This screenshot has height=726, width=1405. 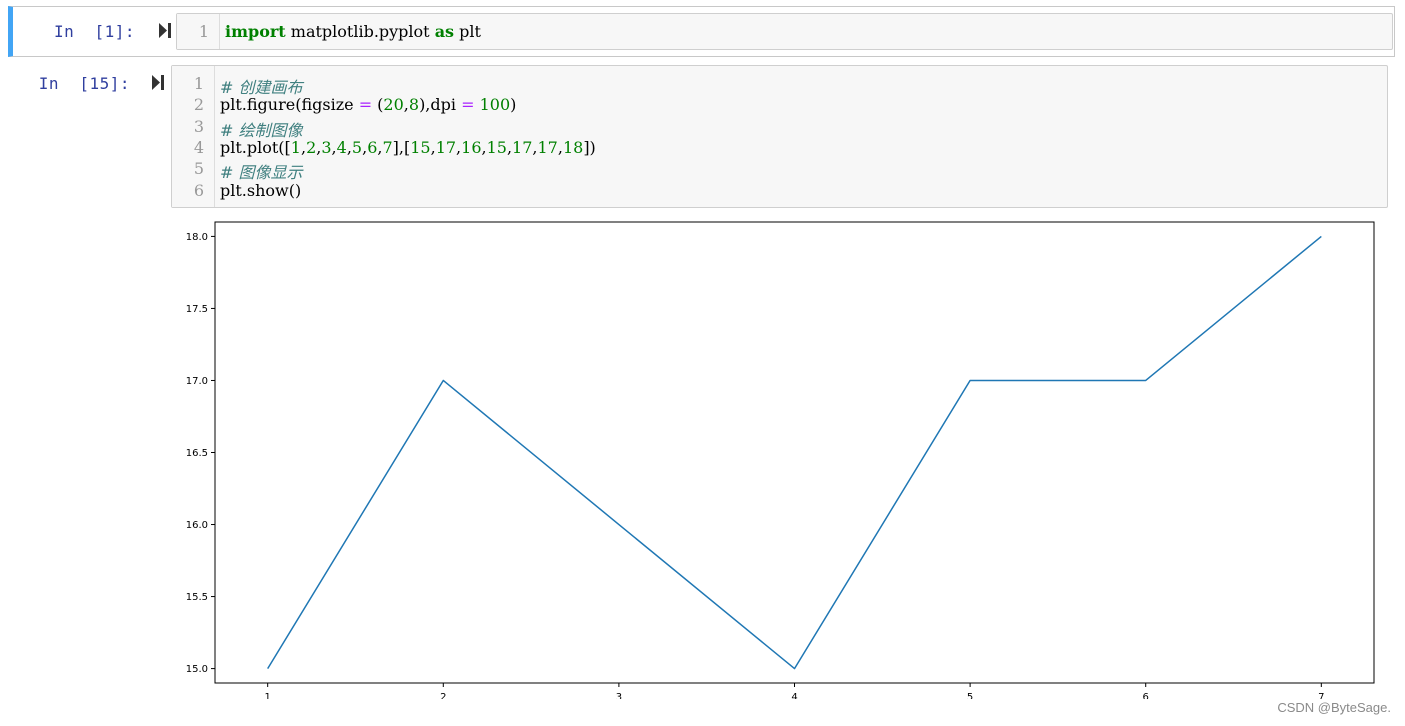 What do you see at coordinates (573, 147) in the screenshot?
I see `code-token: 18` at bounding box center [573, 147].